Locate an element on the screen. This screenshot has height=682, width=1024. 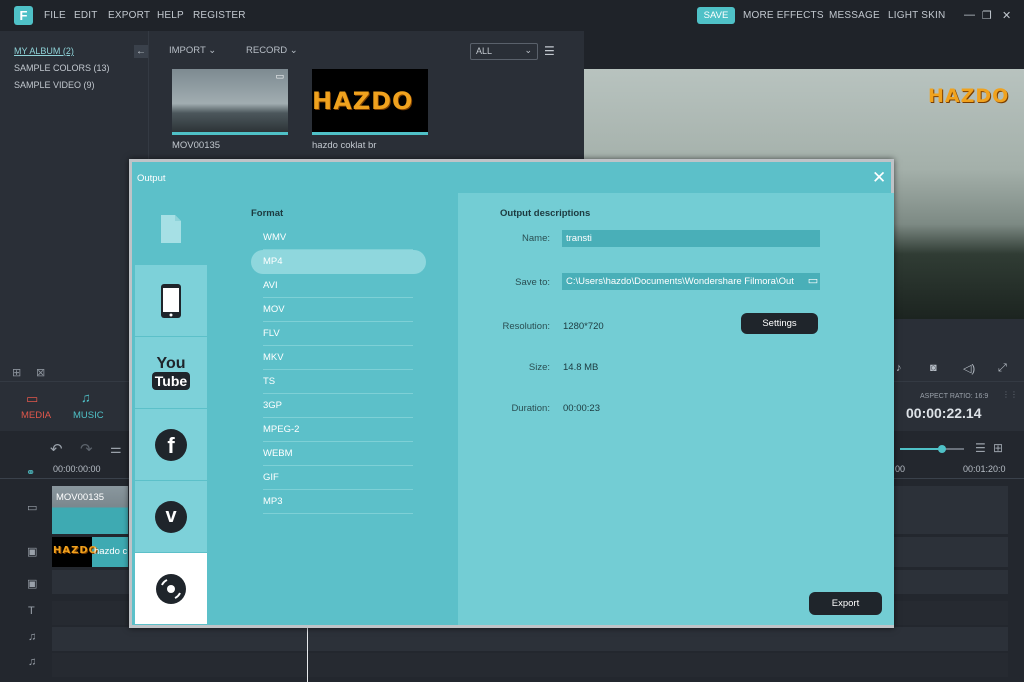
record-label: RECORD is located at coordinates (267, 50).